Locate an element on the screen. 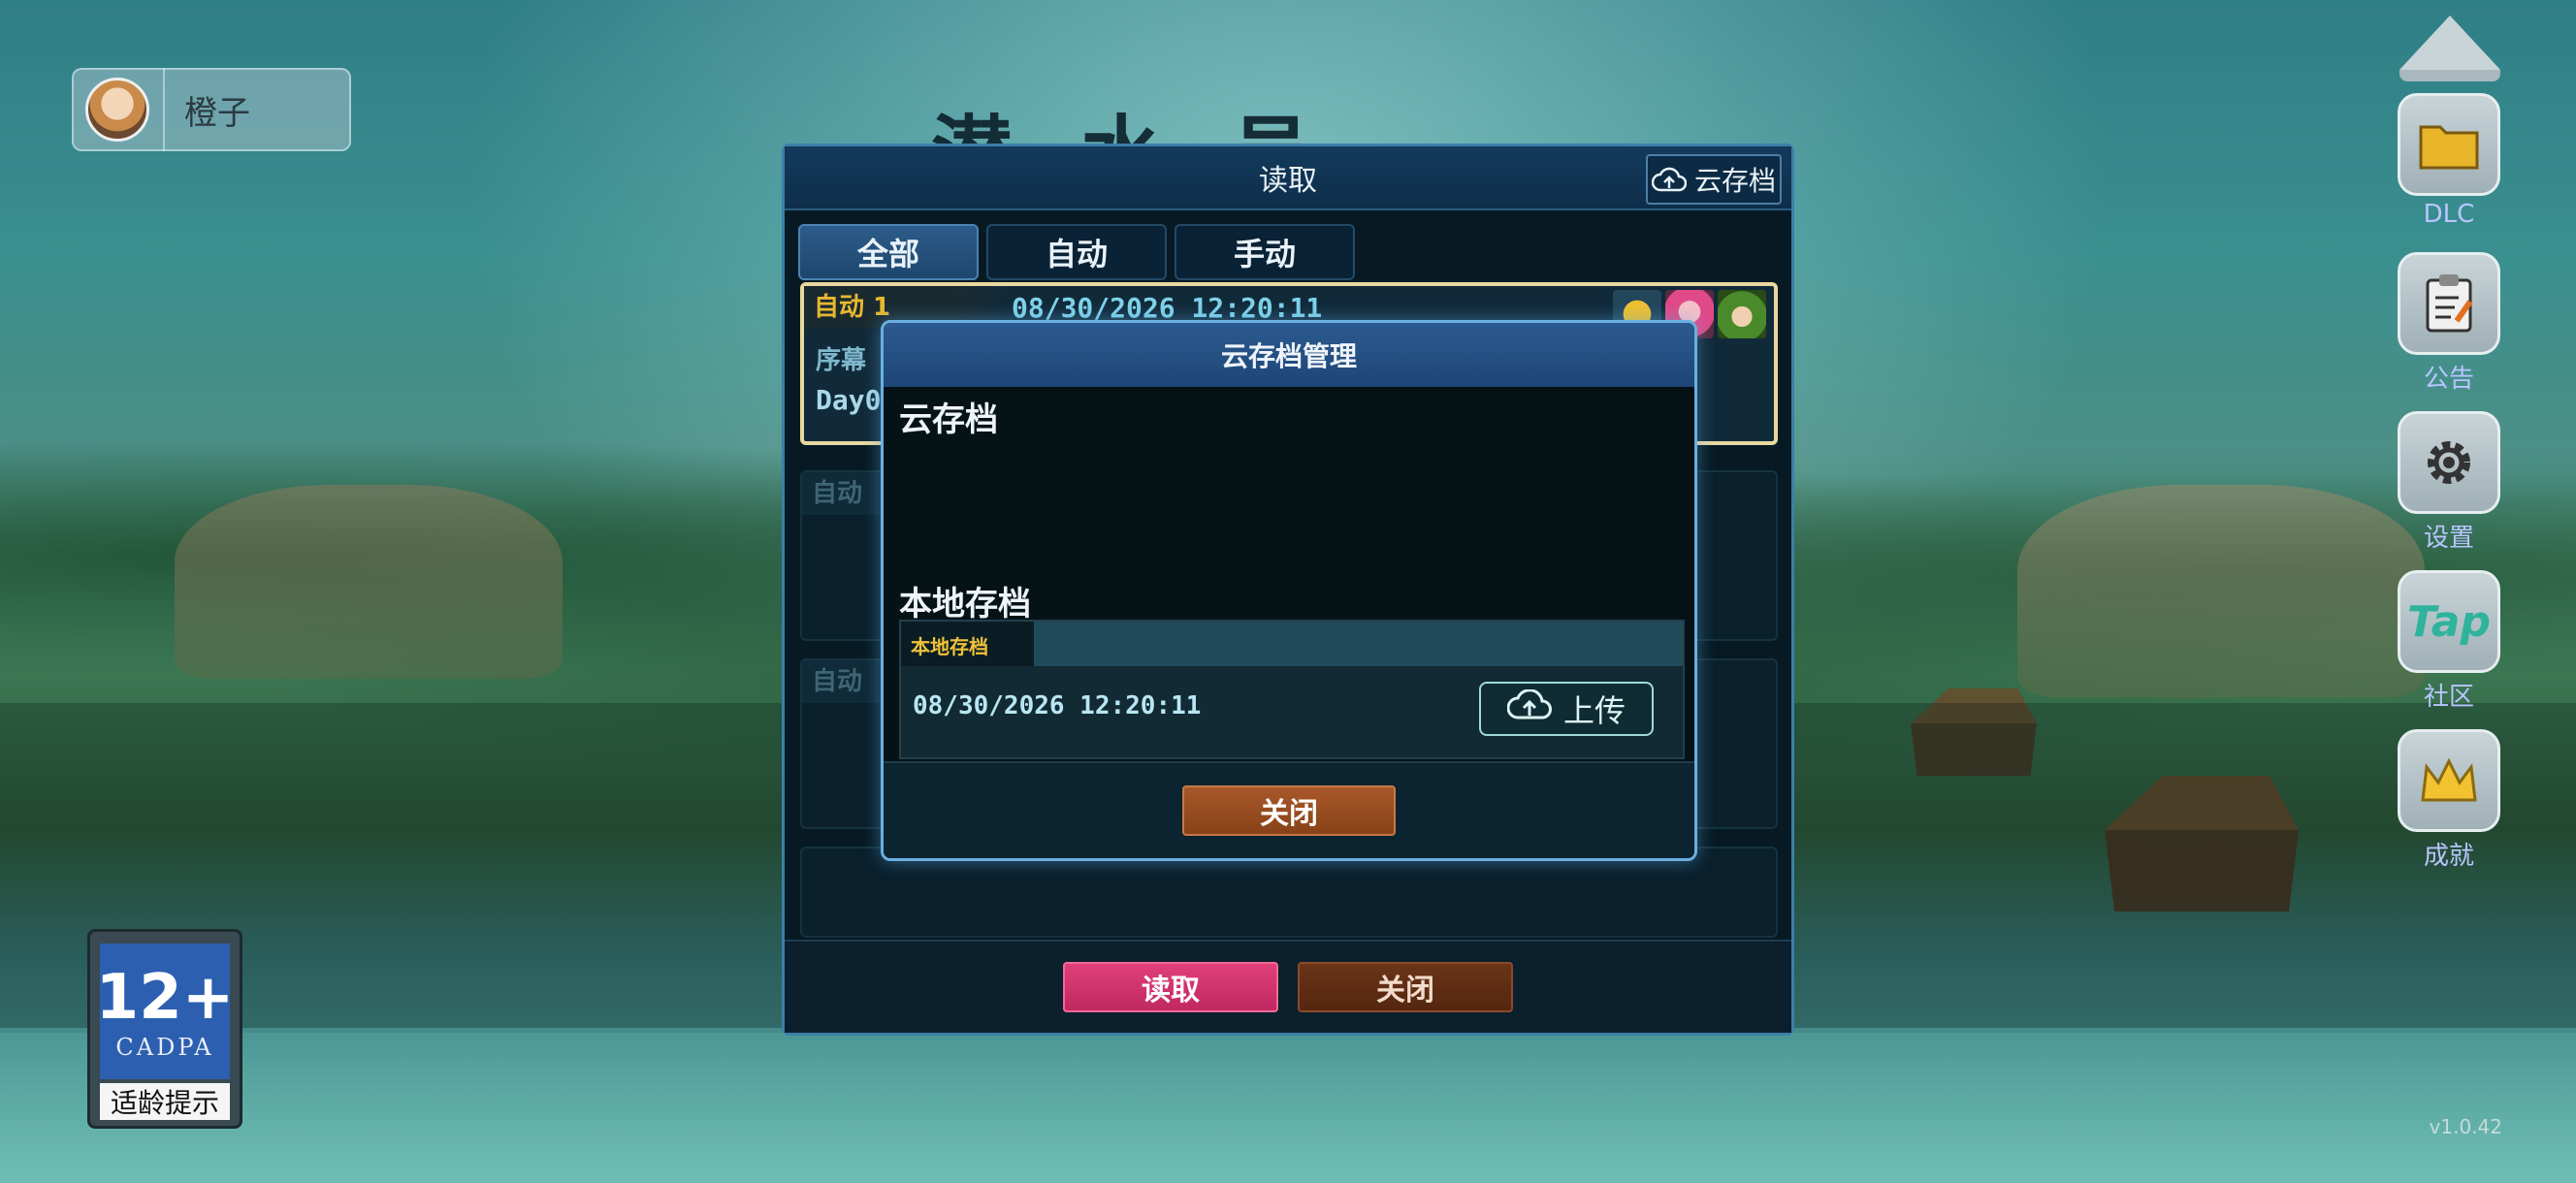  side-item-settings: 设置 is located at coordinates (2449, 482).